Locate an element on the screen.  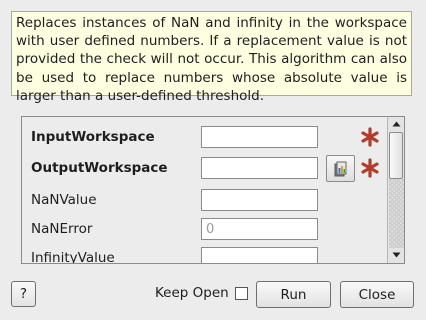
nanvalue-field is located at coordinates (259, 200).